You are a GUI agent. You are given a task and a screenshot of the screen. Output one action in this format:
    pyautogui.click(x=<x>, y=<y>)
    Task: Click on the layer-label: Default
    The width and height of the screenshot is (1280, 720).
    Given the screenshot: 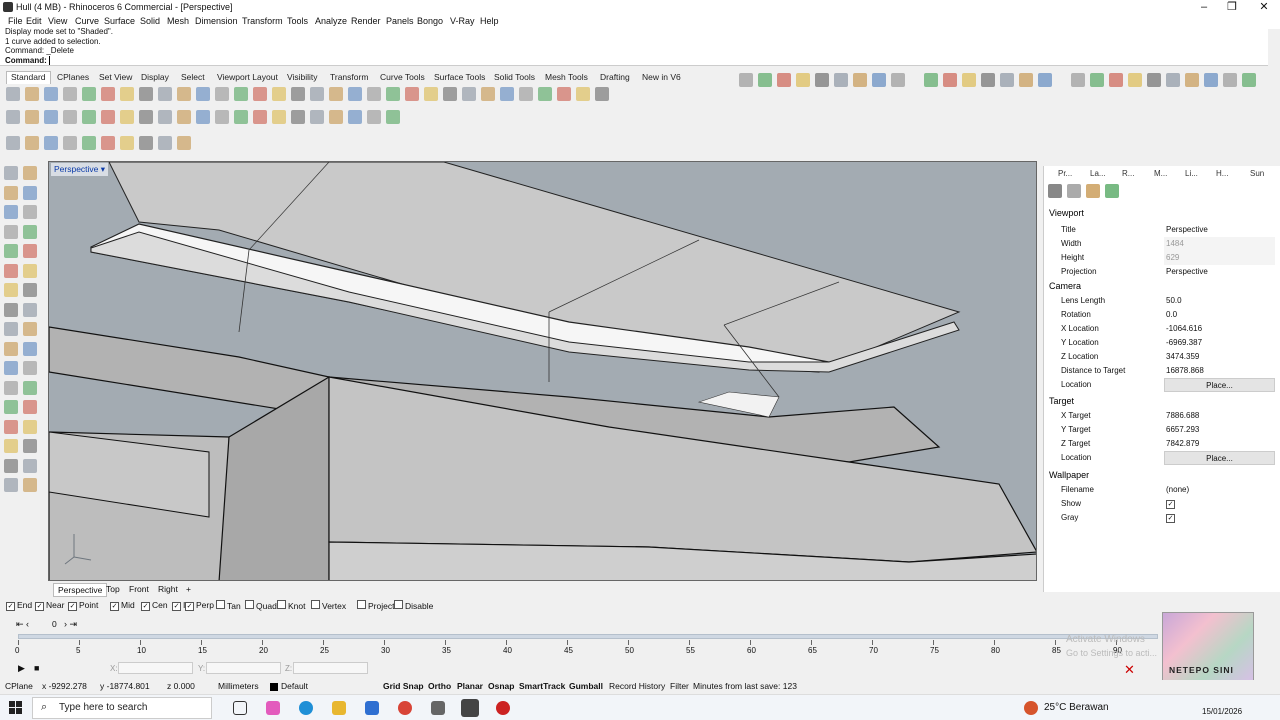 What is the action you would take?
    pyautogui.click(x=294, y=686)
    